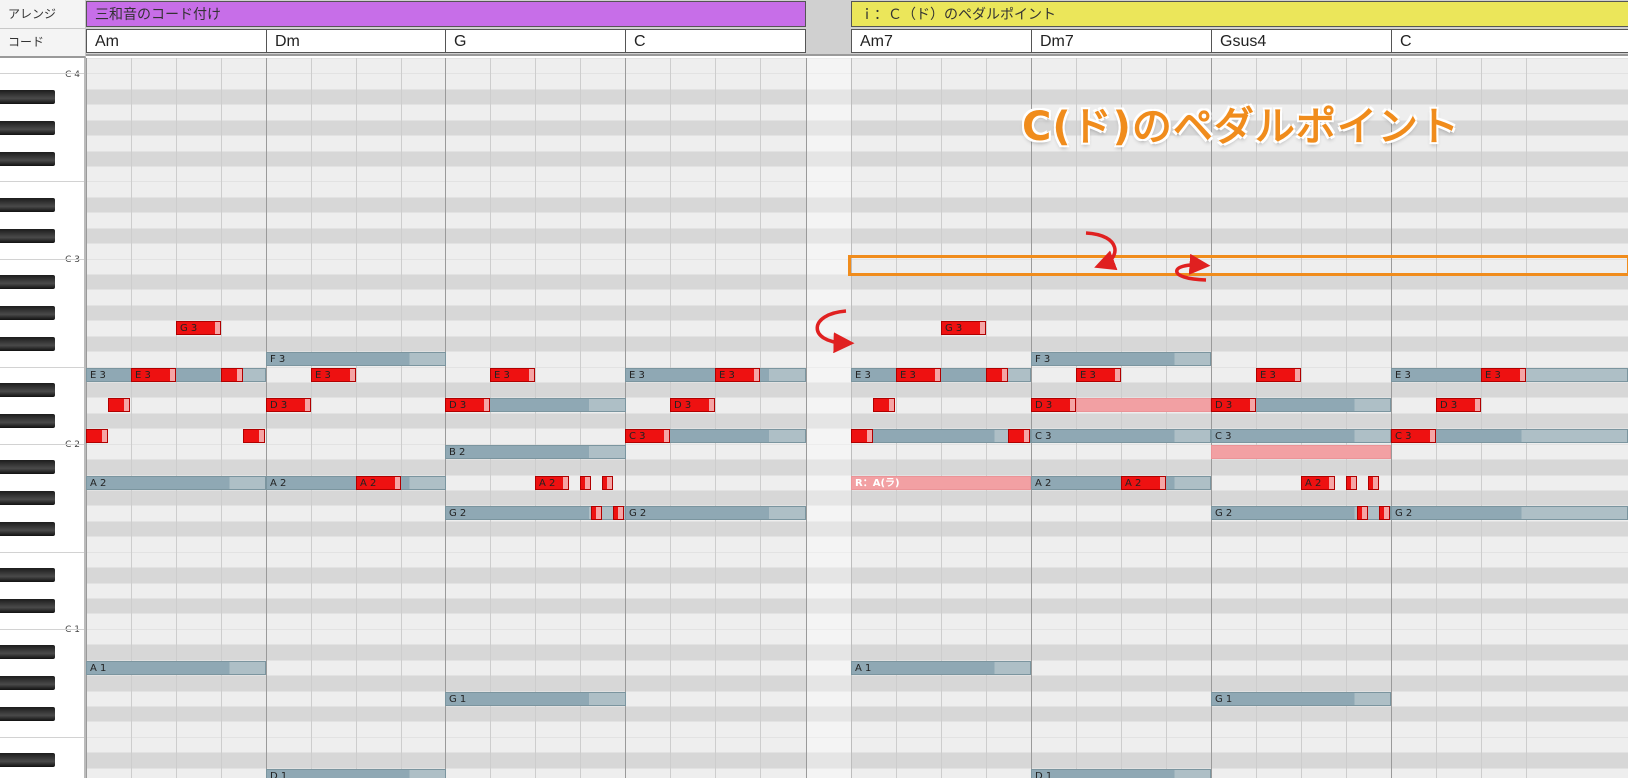 The image size is (1628, 778). What do you see at coordinates (72, 260) in the screenshot?
I see `key-label-c3: C 3` at bounding box center [72, 260].